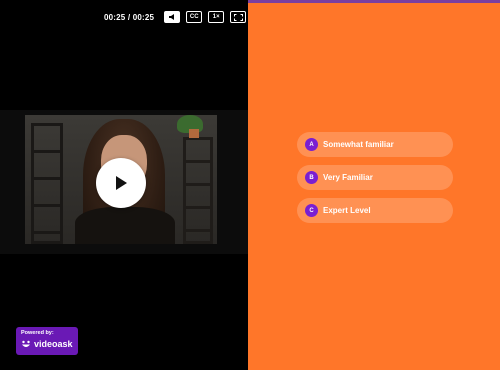 This screenshot has height=370, width=500. Describe the element at coordinates (348, 177) in the screenshot. I see `answer-label: Very Familiar` at that location.